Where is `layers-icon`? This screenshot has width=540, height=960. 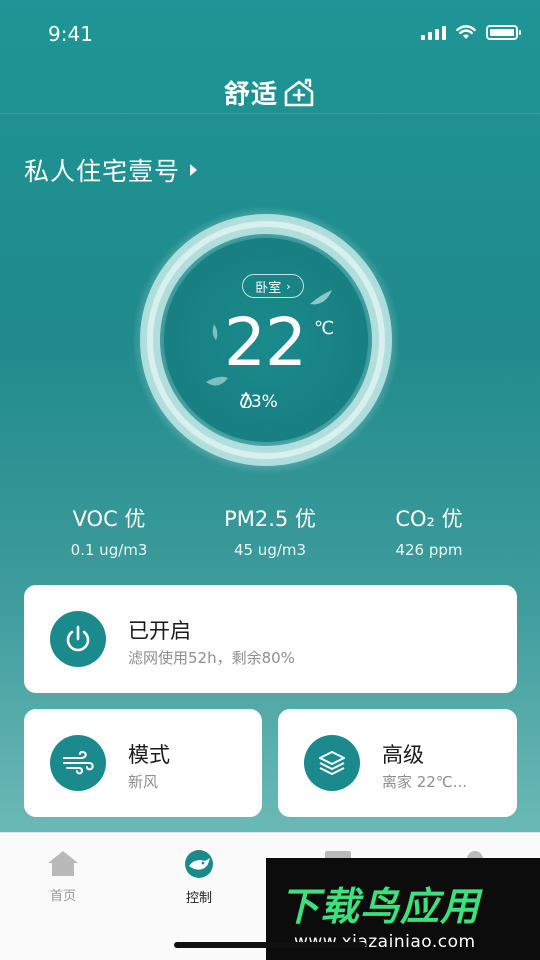 layers-icon is located at coordinates (332, 763).